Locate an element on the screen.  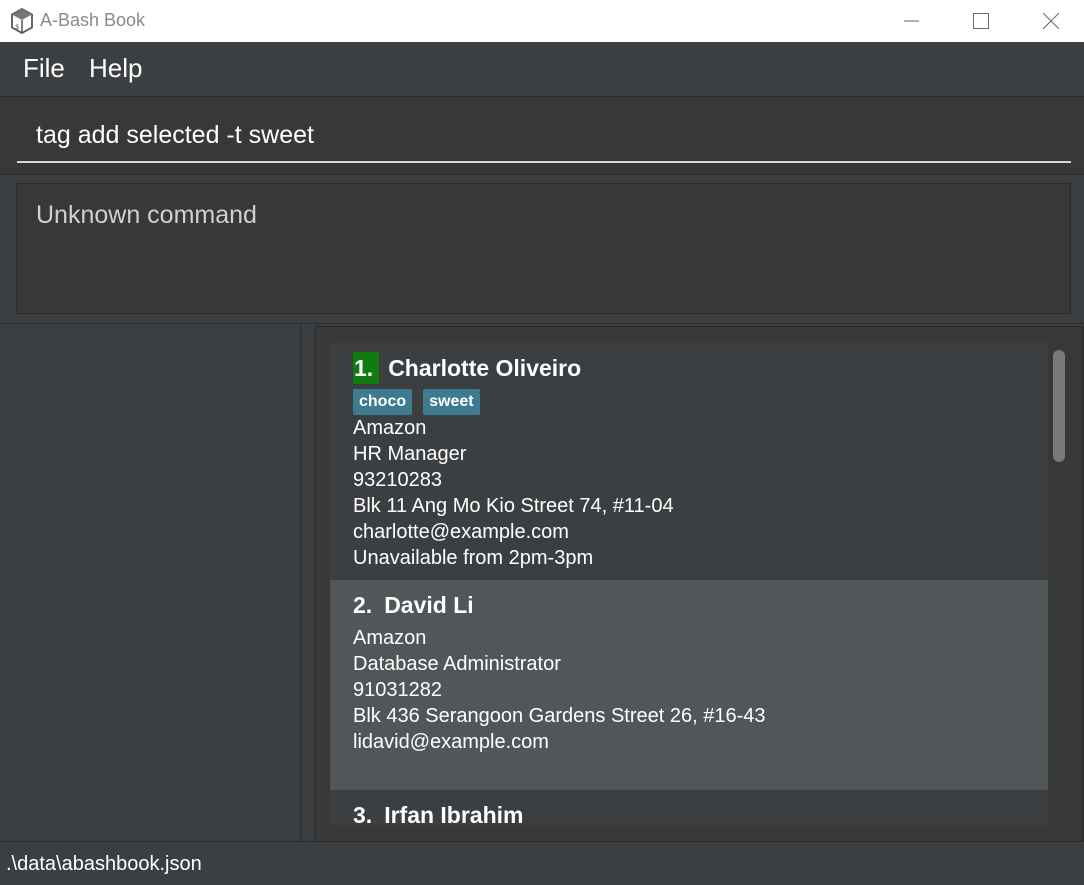
save-location: .\data\abashbook.json is located at coordinates (104, 864).